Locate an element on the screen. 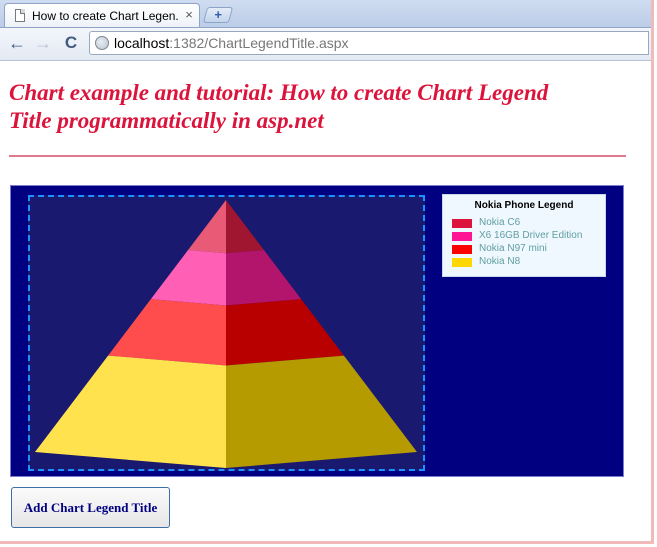  tab-active: How to create Chart Legen... × is located at coordinates (102, 15).